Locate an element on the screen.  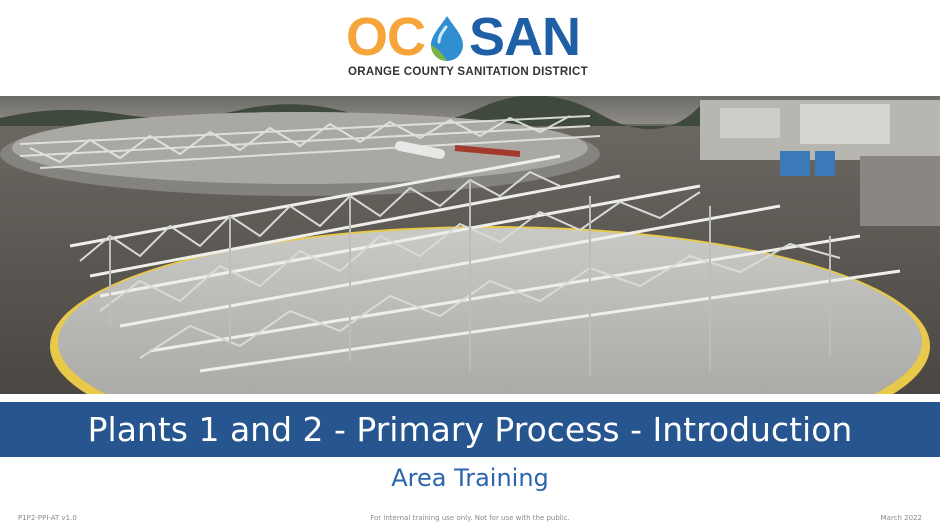
slide-subtitle: Area Training is located at coordinates (470, 478).